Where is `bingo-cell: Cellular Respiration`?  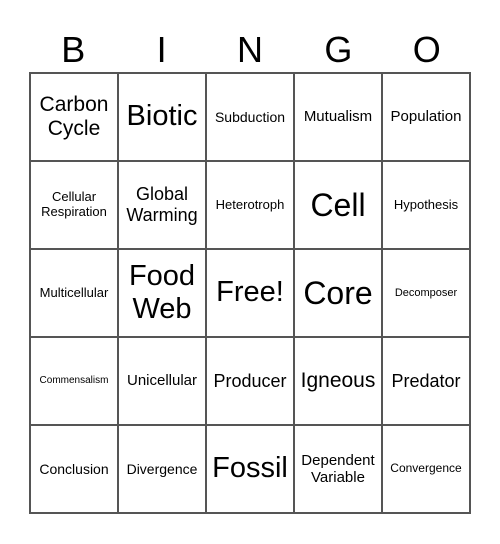 bingo-cell: Cellular Respiration is located at coordinates (74, 205).